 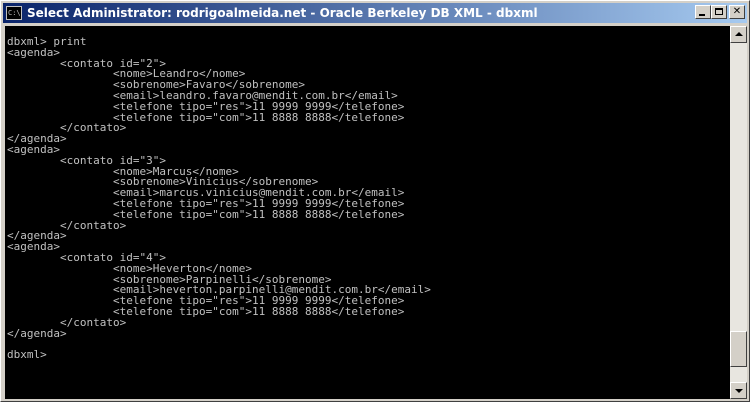 I want to click on window-controls: ✕, so click(x=720, y=12).